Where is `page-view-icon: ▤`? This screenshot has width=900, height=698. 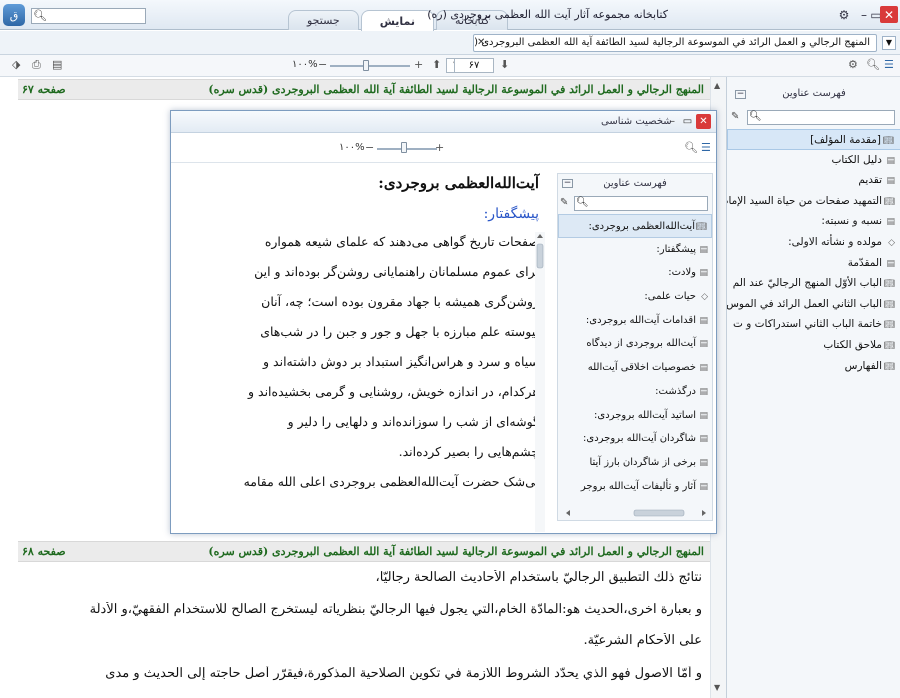
page-view-icon: ▤ is located at coordinates (57, 64).